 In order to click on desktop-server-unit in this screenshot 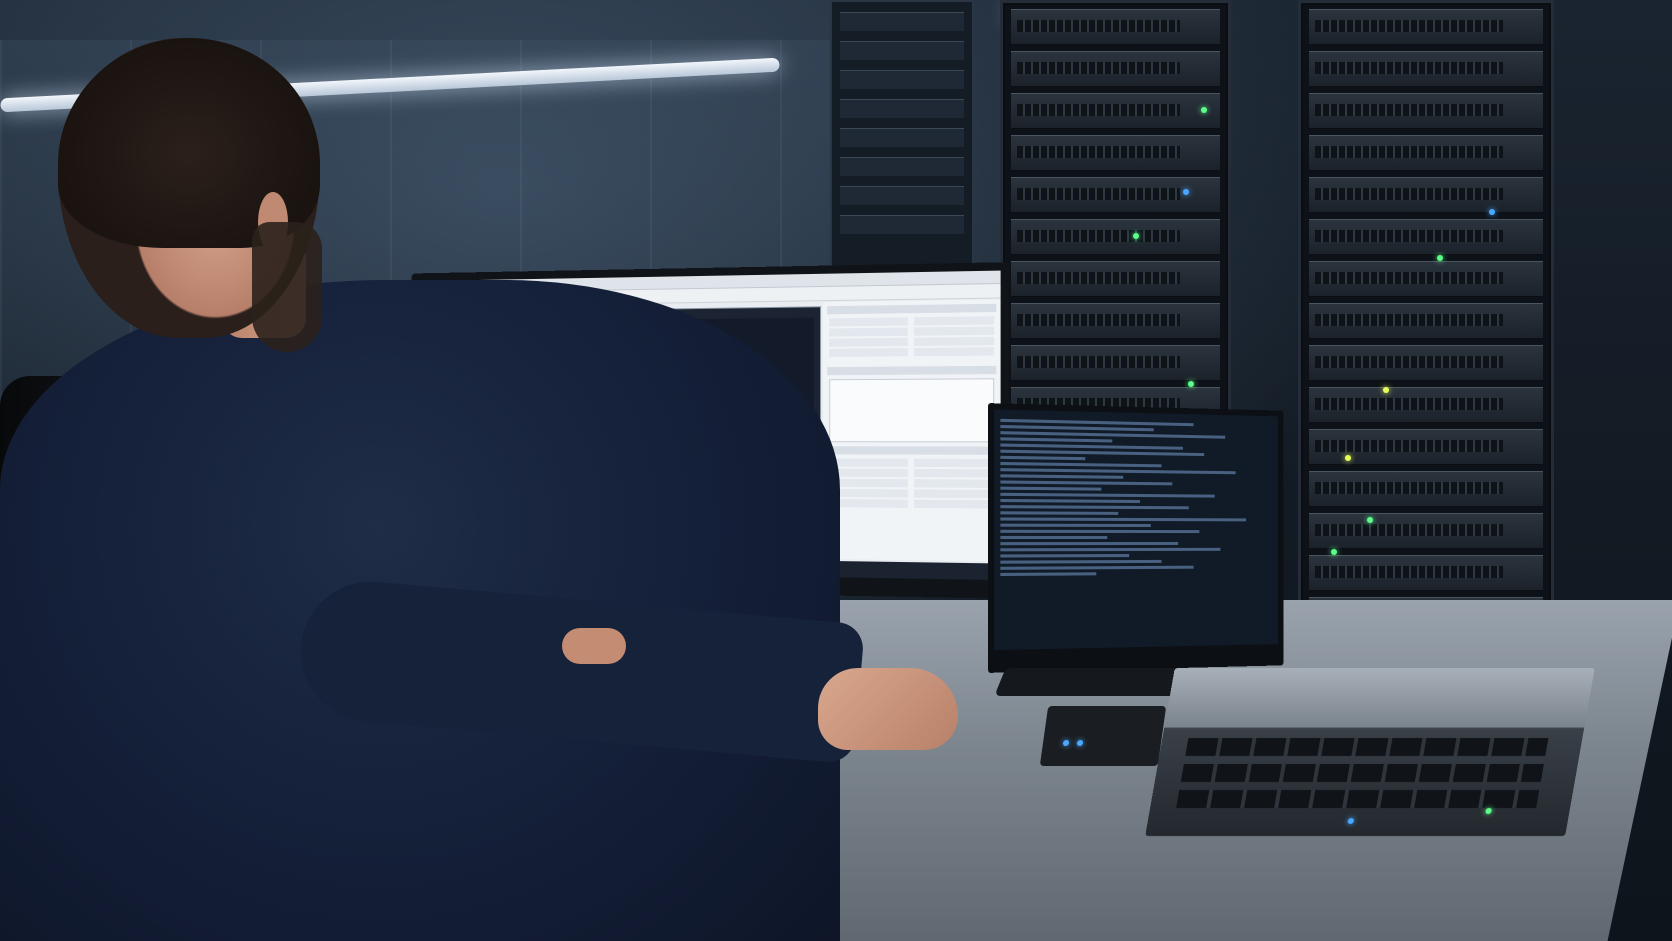, I will do `click(1370, 752)`.